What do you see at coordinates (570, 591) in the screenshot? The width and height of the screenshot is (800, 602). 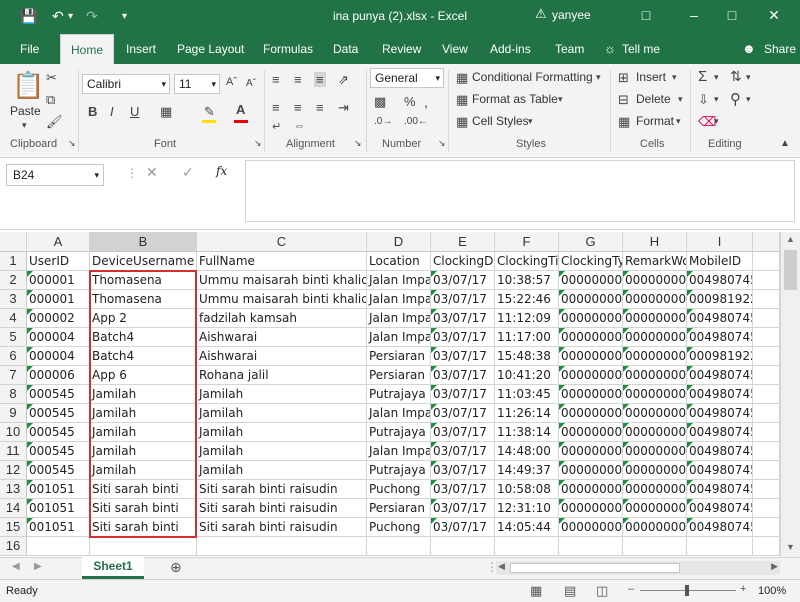 I see `page-layout-view-icon: ▤` at bounding box center [570, 591].